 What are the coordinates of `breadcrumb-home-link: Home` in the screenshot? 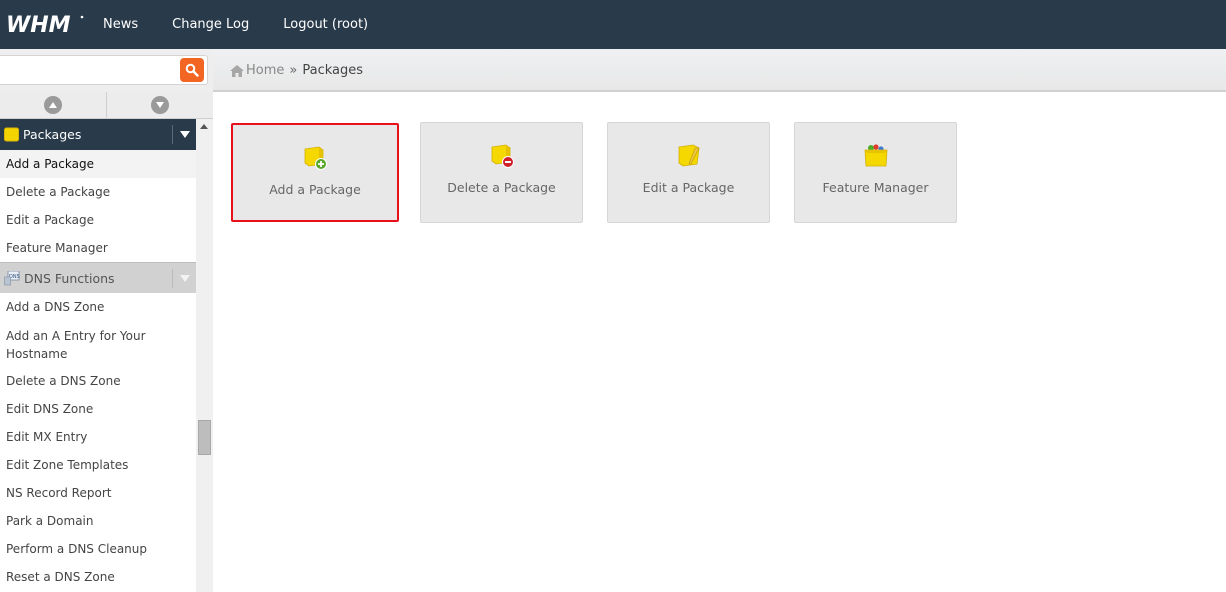 It's located at (257, 70).